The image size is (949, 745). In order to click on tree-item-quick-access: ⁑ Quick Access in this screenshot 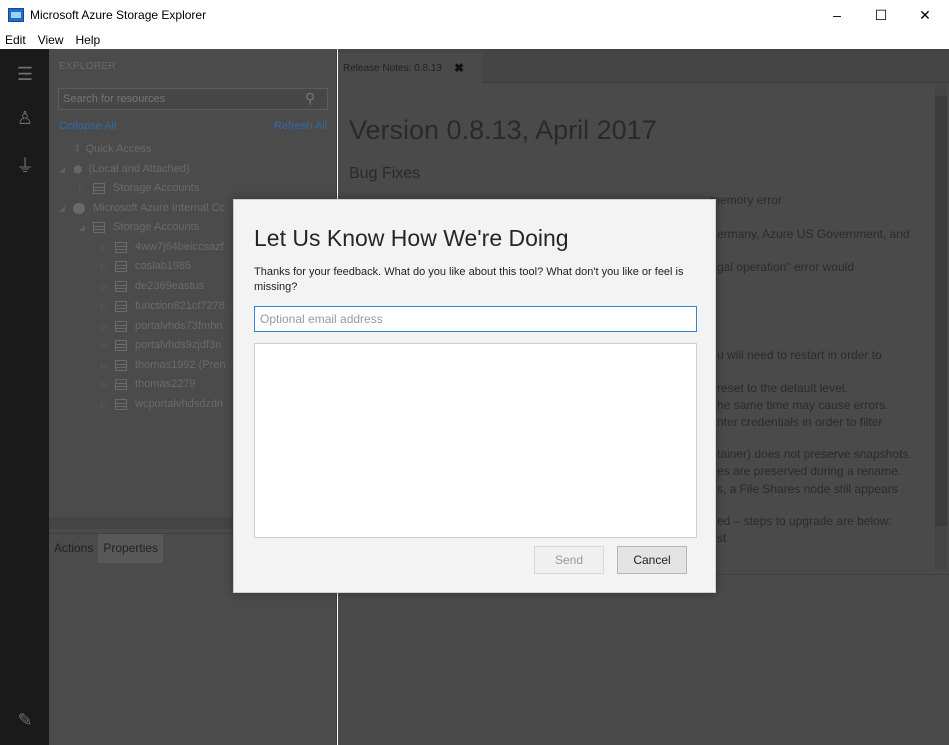, I will do `click(113, 149)`.